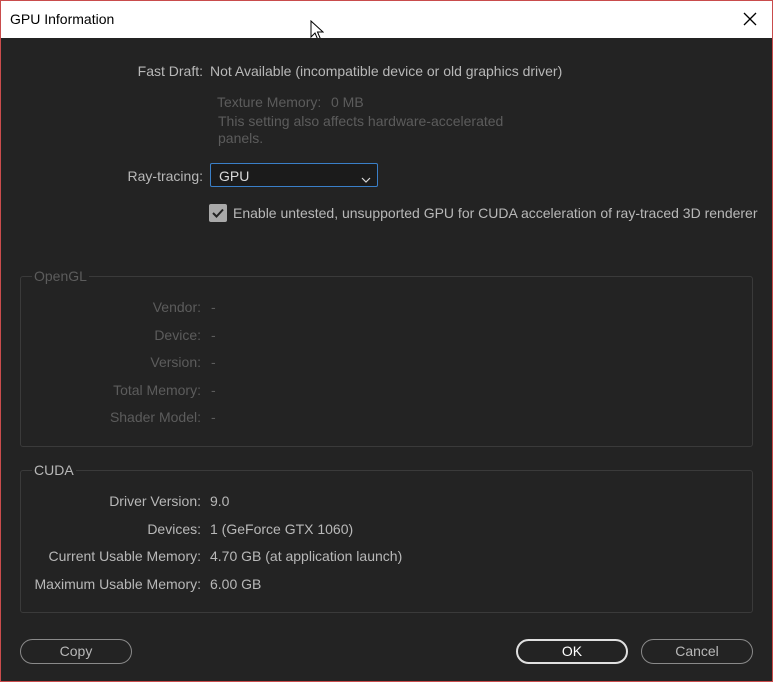 This screenshot has width=773, height=682. What do you see at coordinates (213, 362) in the screenshot?
I see `opengl-version-value: -` at bounding box center [213, 362].